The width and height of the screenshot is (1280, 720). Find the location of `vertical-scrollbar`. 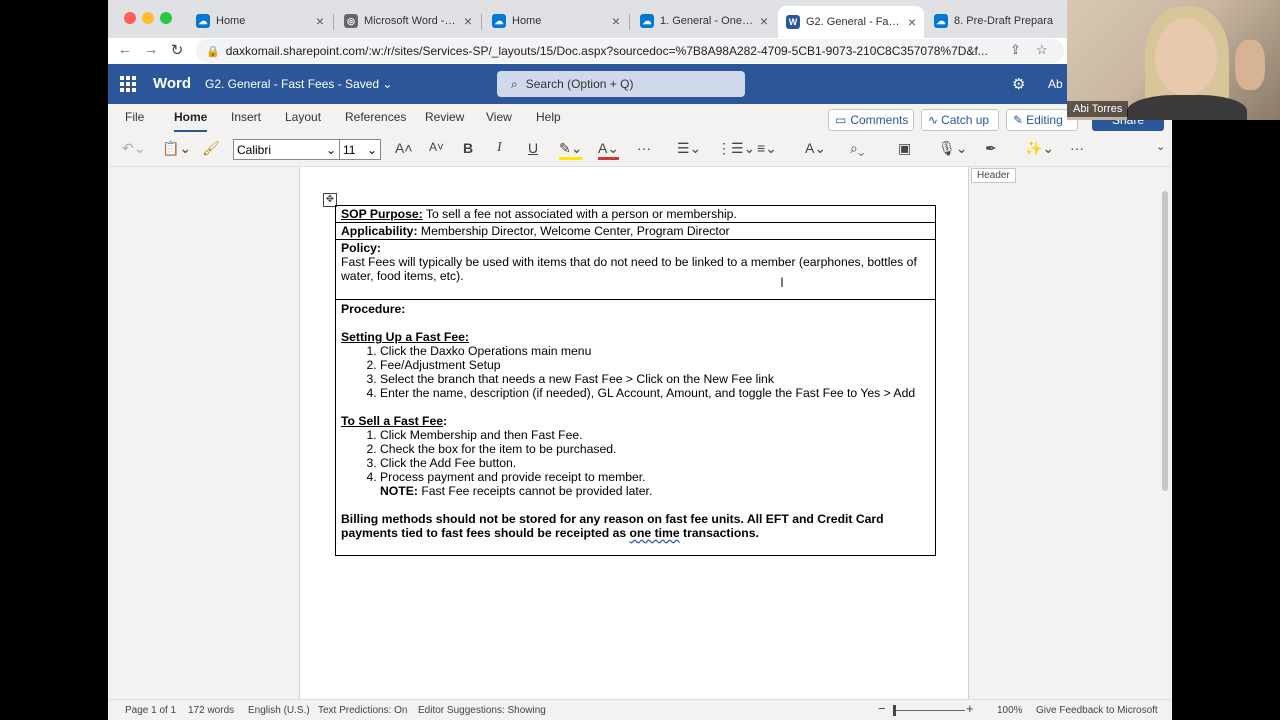

vertical-scrollbar is located at coordinates (1165, 341).